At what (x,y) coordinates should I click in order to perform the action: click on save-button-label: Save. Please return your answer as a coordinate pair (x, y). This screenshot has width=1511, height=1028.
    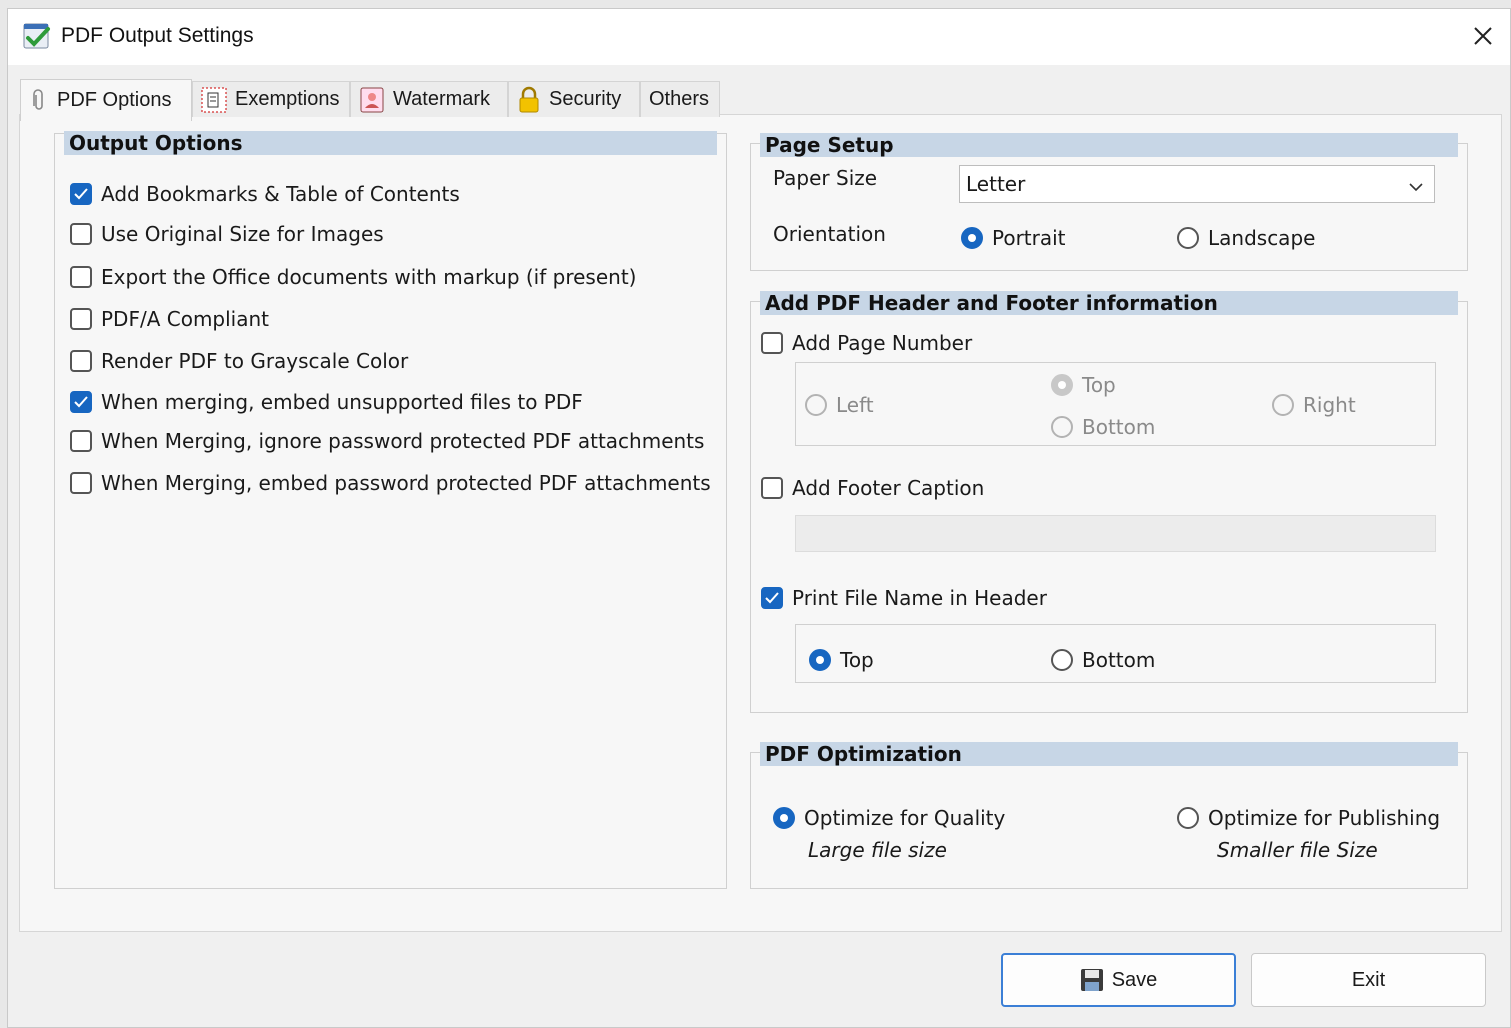
    Looking at the image, I should click on (1134, 979).